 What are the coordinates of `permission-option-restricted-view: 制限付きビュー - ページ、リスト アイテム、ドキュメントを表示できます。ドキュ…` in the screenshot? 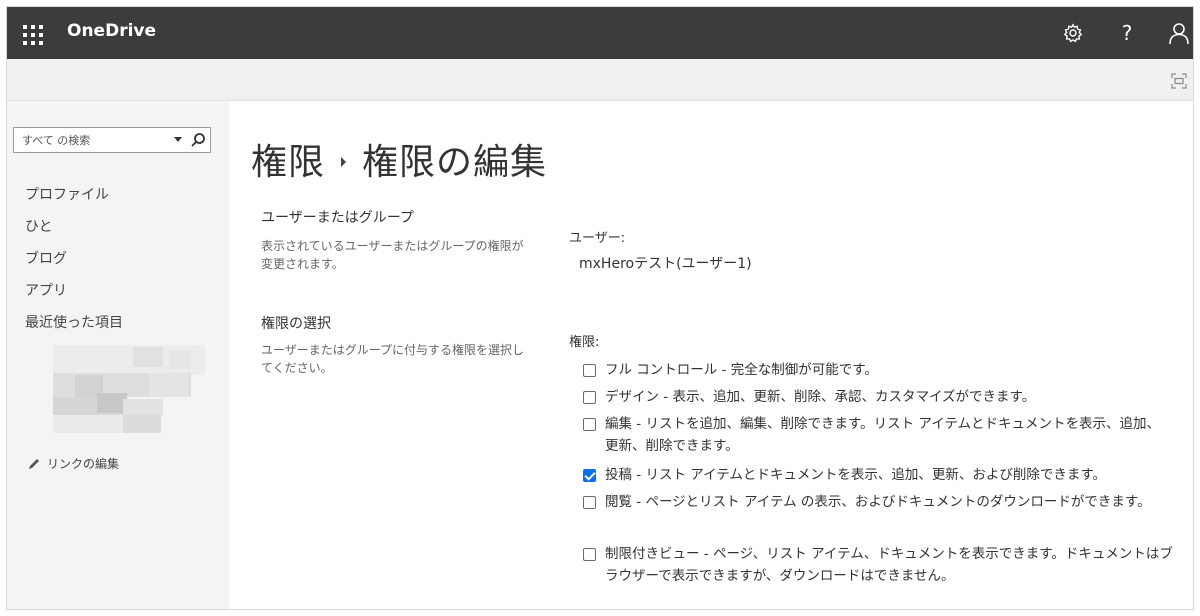 It's located at (878, 565).